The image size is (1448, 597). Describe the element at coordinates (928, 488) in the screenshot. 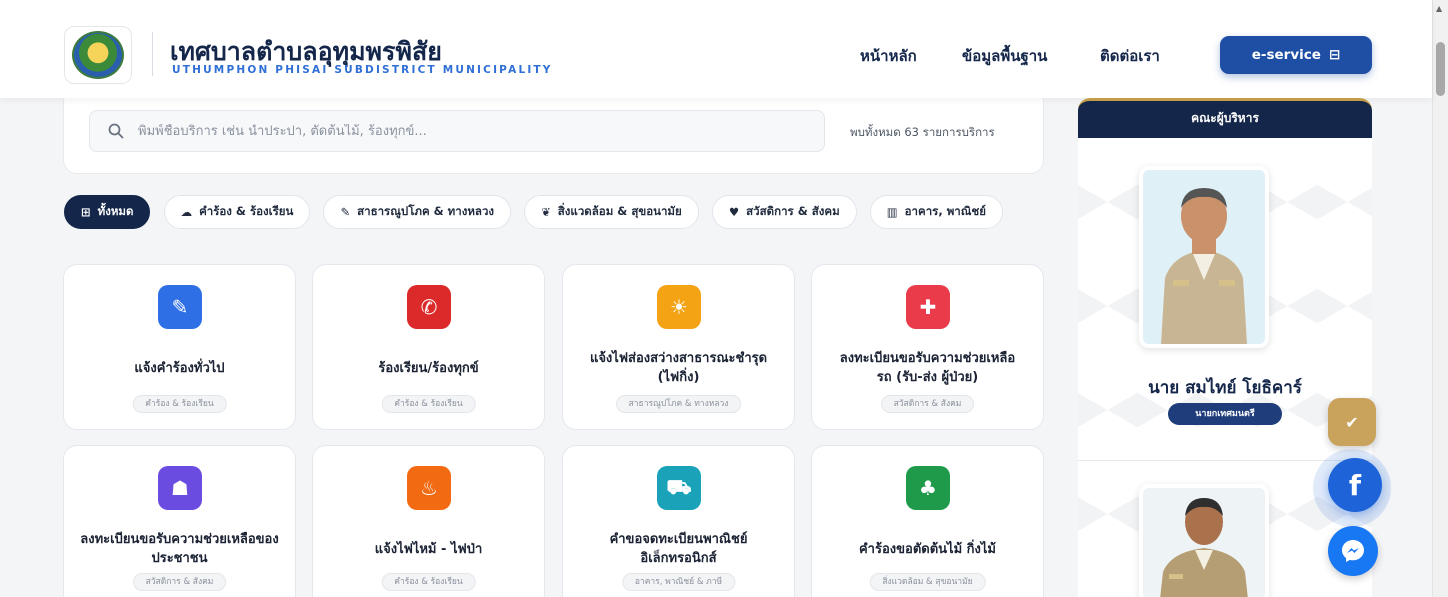

I see `tree-icon: ♣` at that location.